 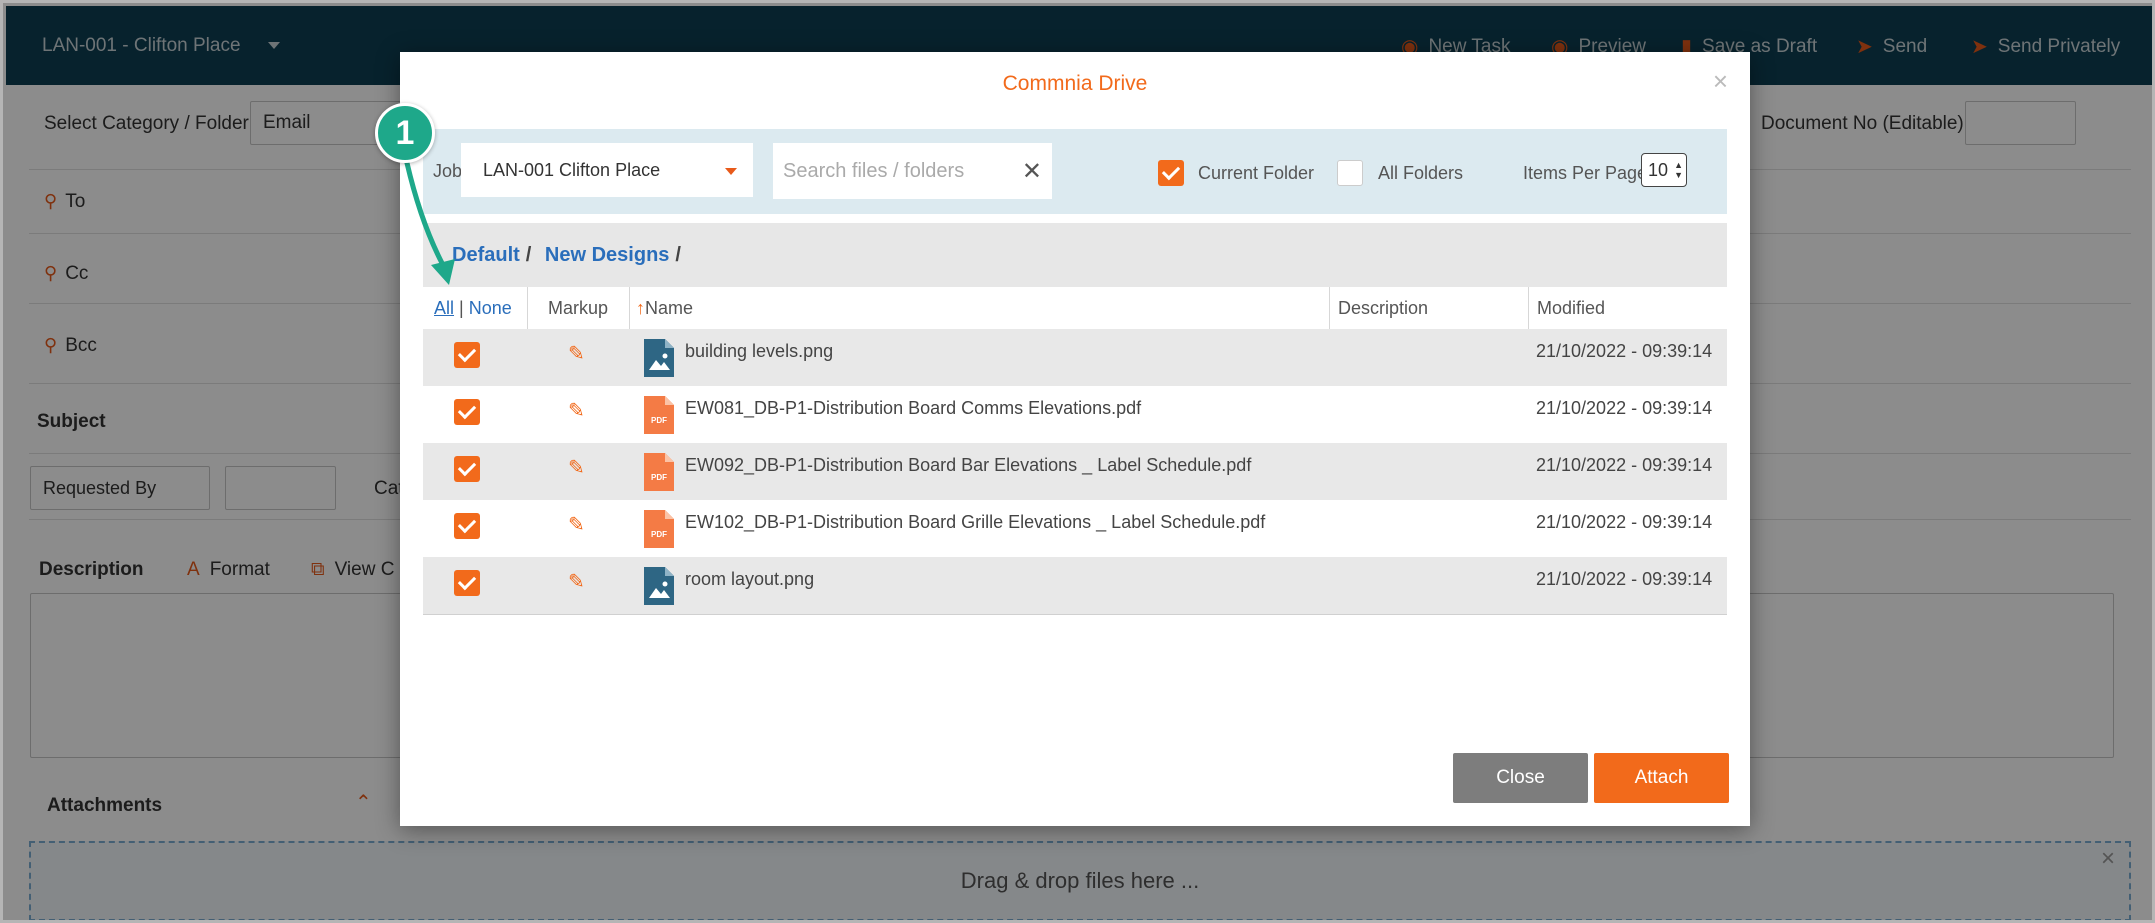 I want to click on step-badge: 1, so click(x=405, y=133).